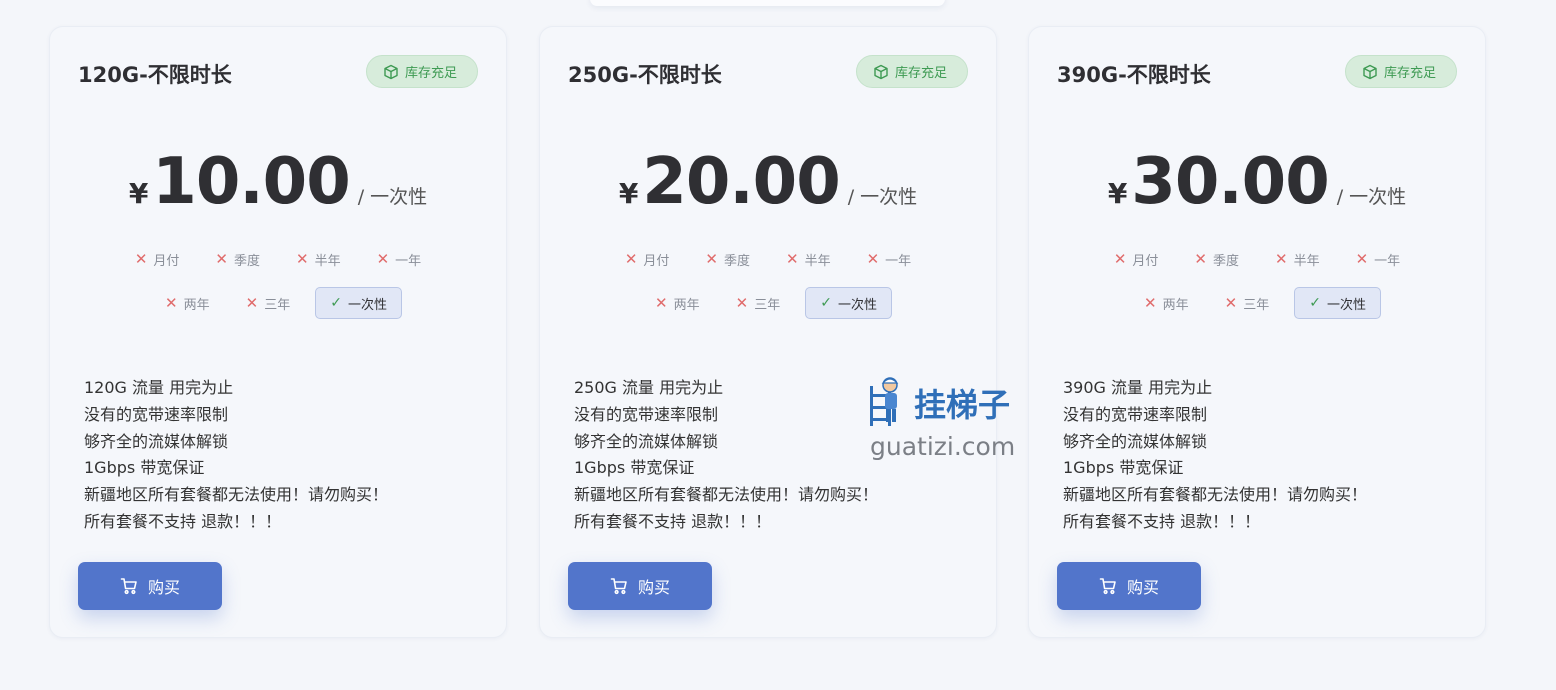 The height and width of the screenshot is (690, 1556). I want to click on plan-title: 390G-不限时长, so click(1134, 75).